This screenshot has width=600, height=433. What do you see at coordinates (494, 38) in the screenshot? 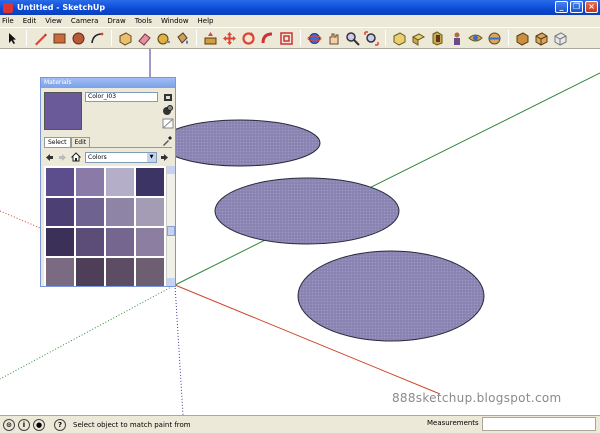
I see `left-view-icon` at bounding box center [494, 38].